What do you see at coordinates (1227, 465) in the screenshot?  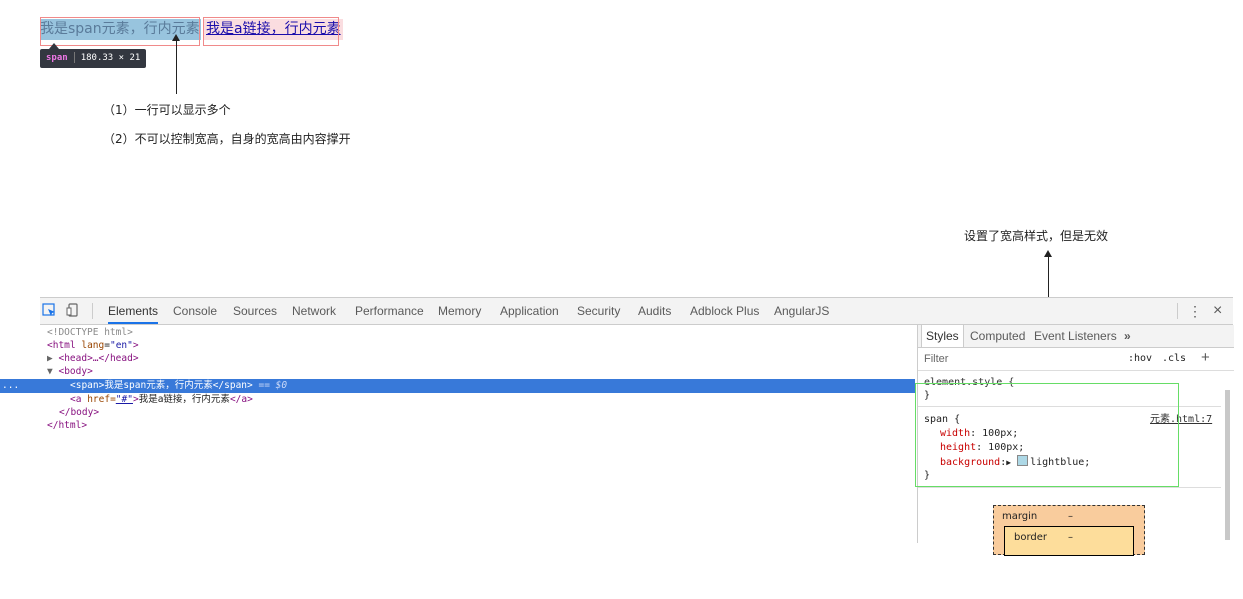 I see `styles-scrollbar` at bounding box center [1227, 465].